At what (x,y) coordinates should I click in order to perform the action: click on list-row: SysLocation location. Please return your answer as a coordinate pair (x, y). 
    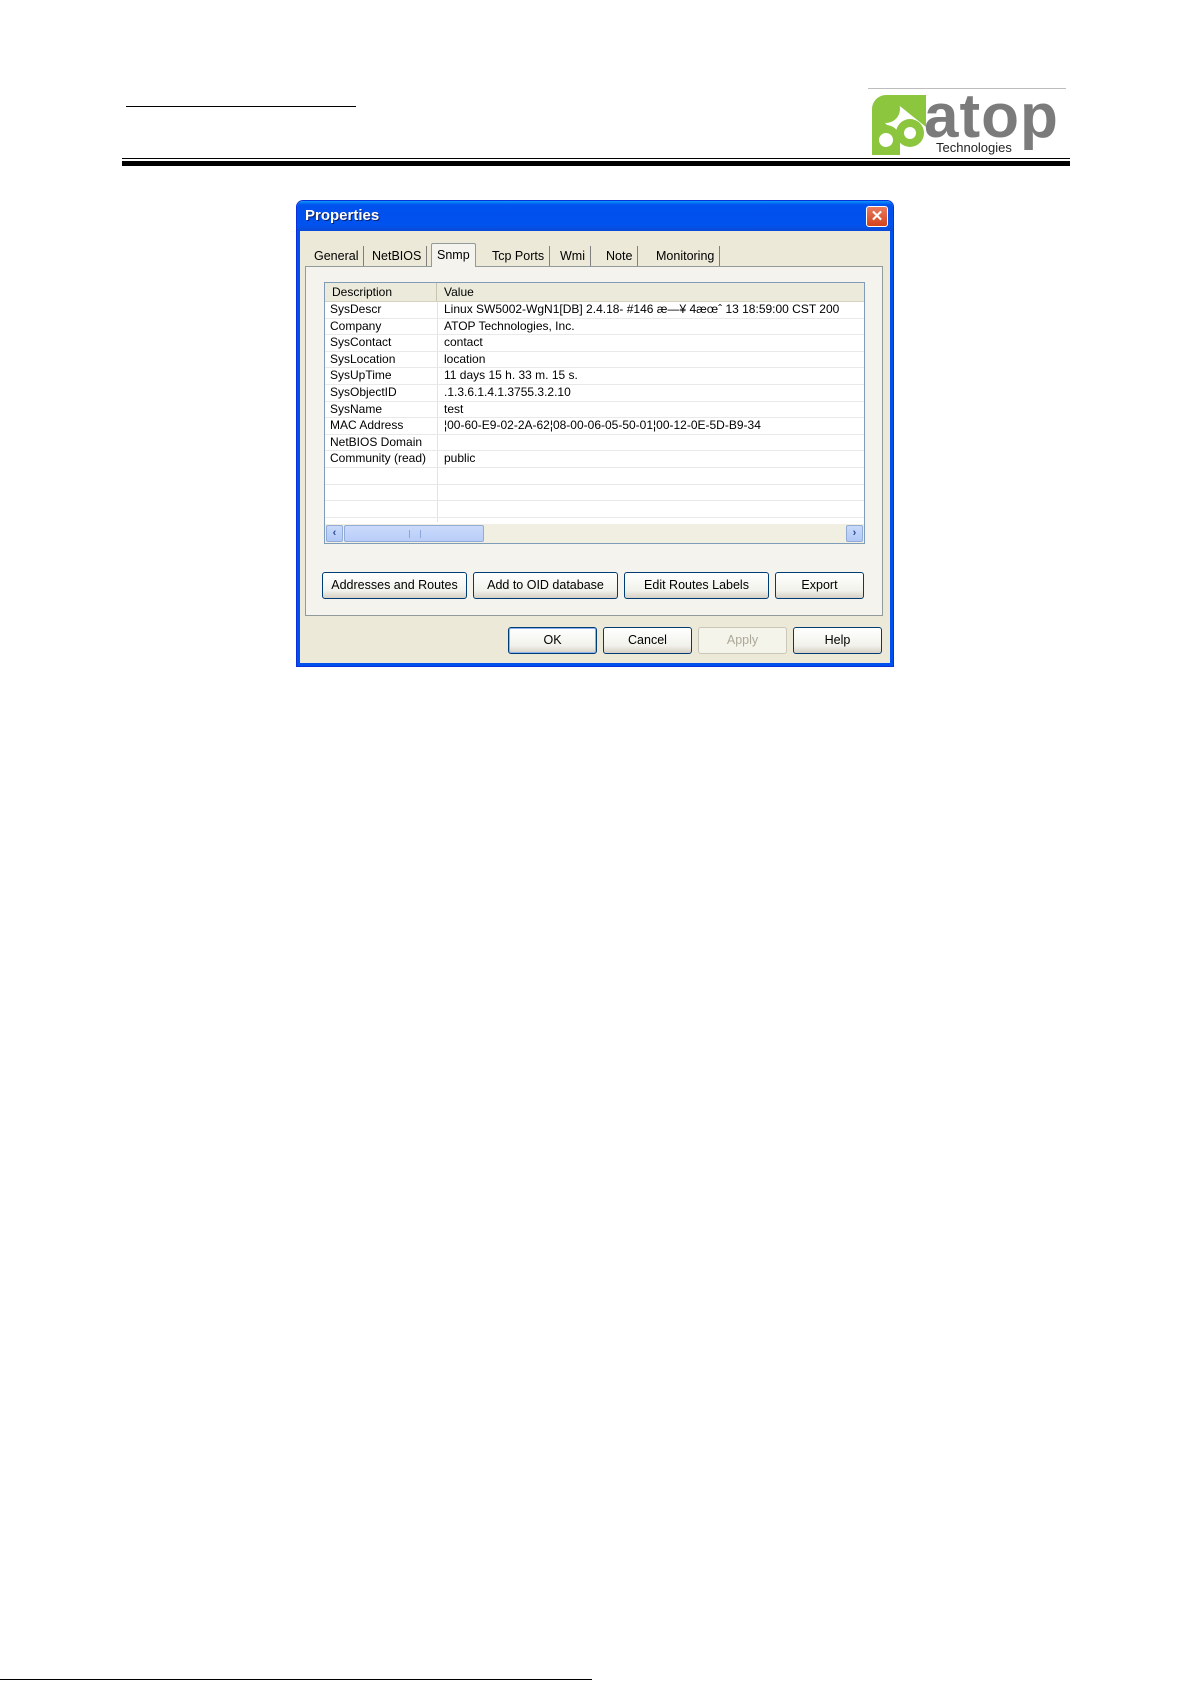
    Looking at the image, I should click on (594, 360).